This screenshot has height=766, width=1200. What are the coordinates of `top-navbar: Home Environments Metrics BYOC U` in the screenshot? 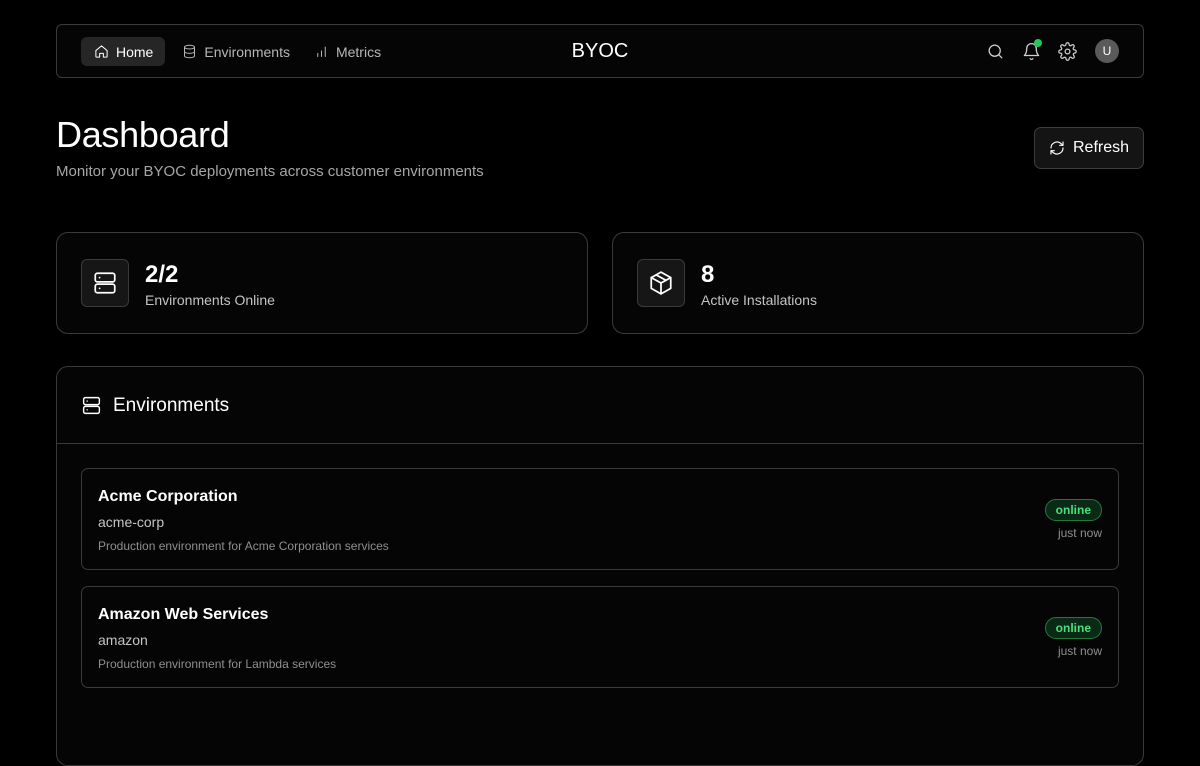 It's located at (600, 51).